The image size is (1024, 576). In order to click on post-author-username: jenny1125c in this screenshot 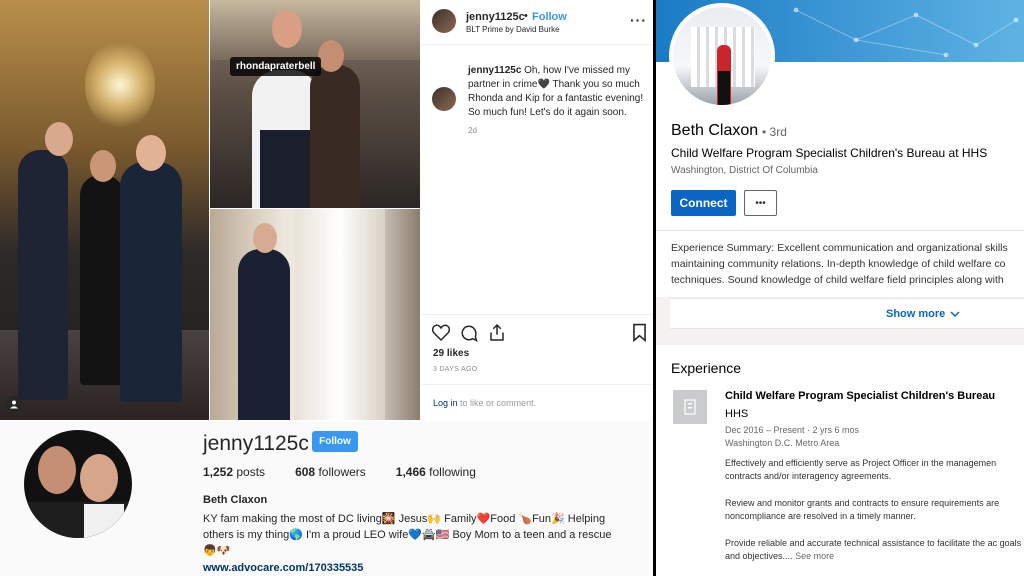, I will do `click(495, 17)`.